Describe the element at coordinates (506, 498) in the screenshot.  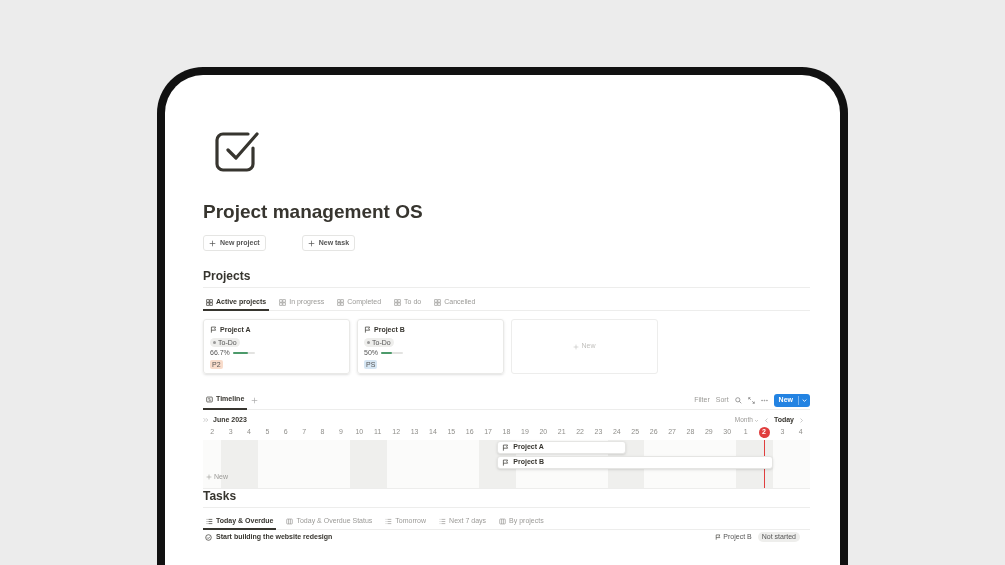
I see `section-heading: Tasks` at that location.